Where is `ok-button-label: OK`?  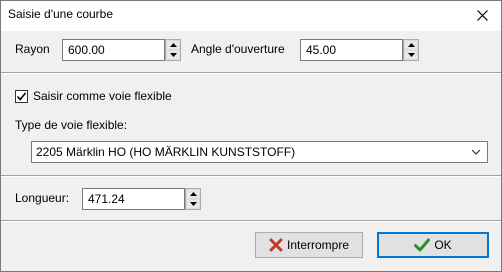
ok-button-label: OK is located at coordinates (443, 245).